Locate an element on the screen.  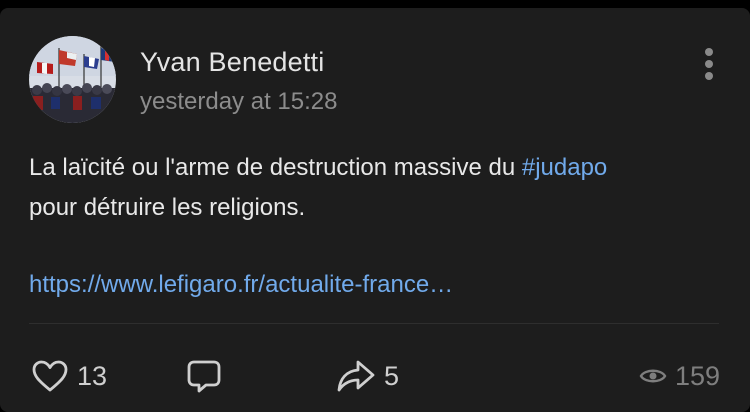
more-vertical-icon is located at coordinates (709, 64).